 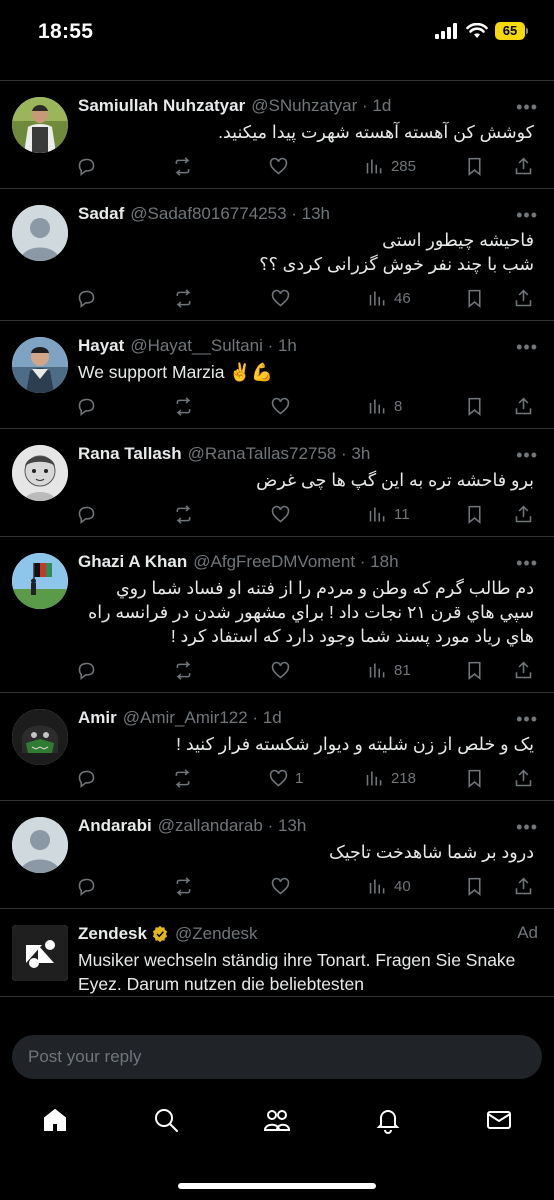 I want to click on reply-input: Post your reply, so click(x=277, y=1057).